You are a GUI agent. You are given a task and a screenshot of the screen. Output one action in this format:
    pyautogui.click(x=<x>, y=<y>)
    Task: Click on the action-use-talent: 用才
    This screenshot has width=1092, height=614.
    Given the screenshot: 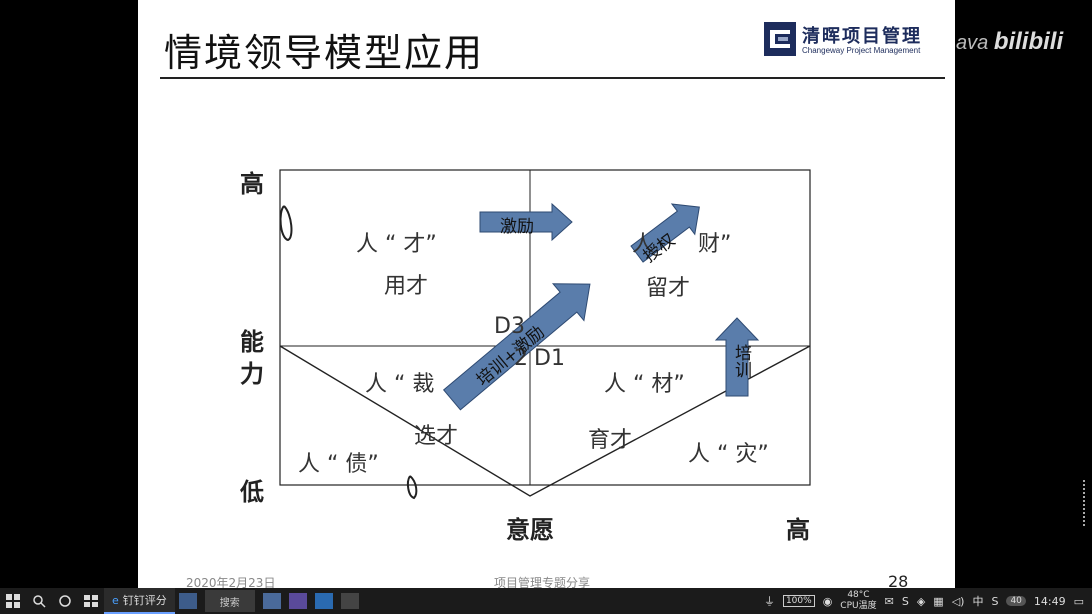 What is the action you would take?
    pyautogui.click(x=406, y=286)
    